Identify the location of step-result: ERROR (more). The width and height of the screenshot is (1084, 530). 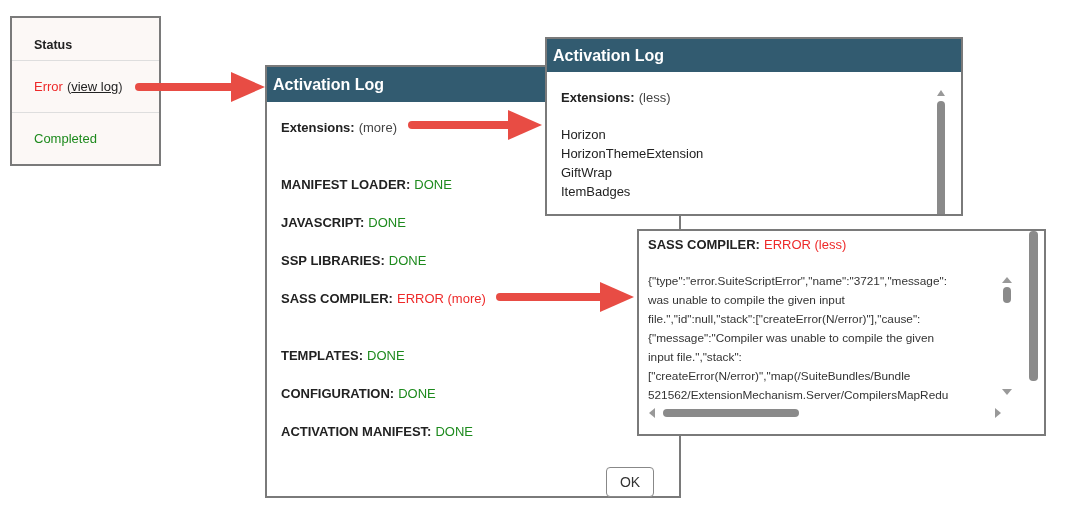
(441, 298).